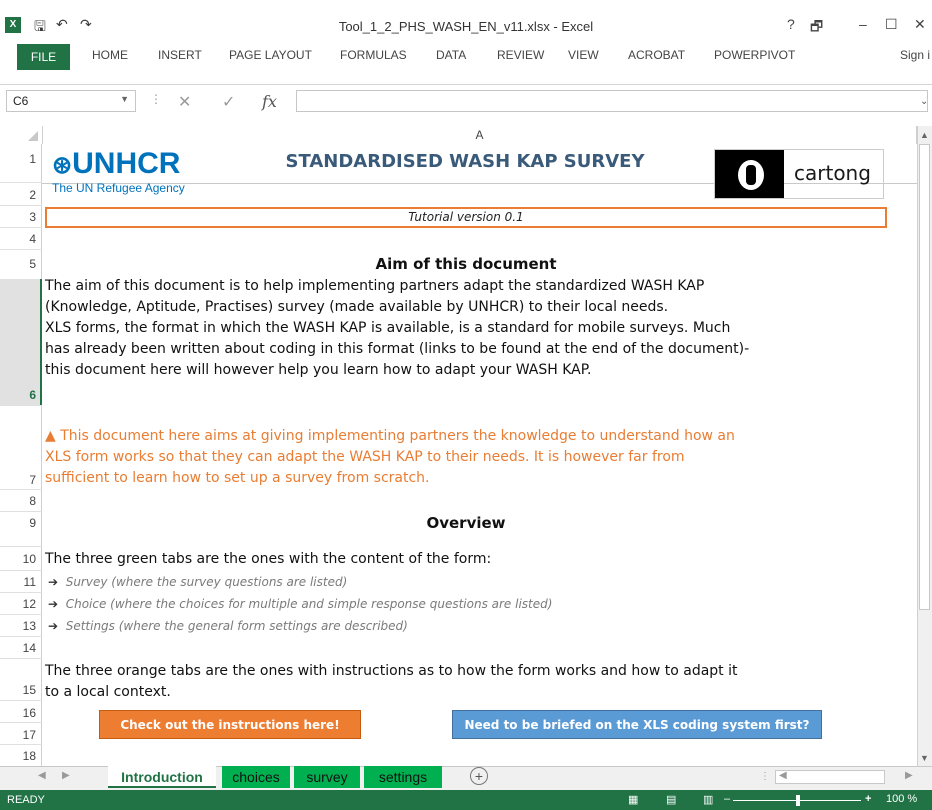 This screenshot has height=810, width=932. Describe the element at coordinates (62, 165) in the screenshot. I see `unhcr-emblem-icon: ⊛` at that location.